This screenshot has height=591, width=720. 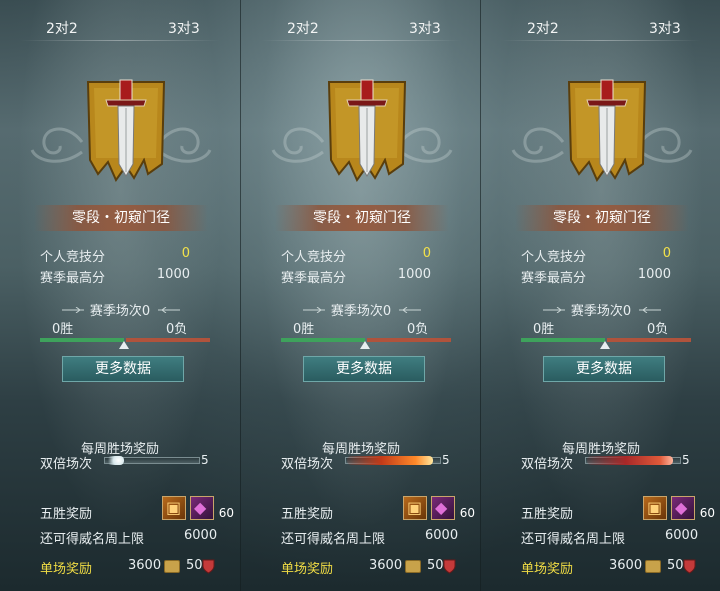 What do you see at coordinates (653, 566) in the screenshot?
I see `coin-icon` at bounding box center [653, 566].